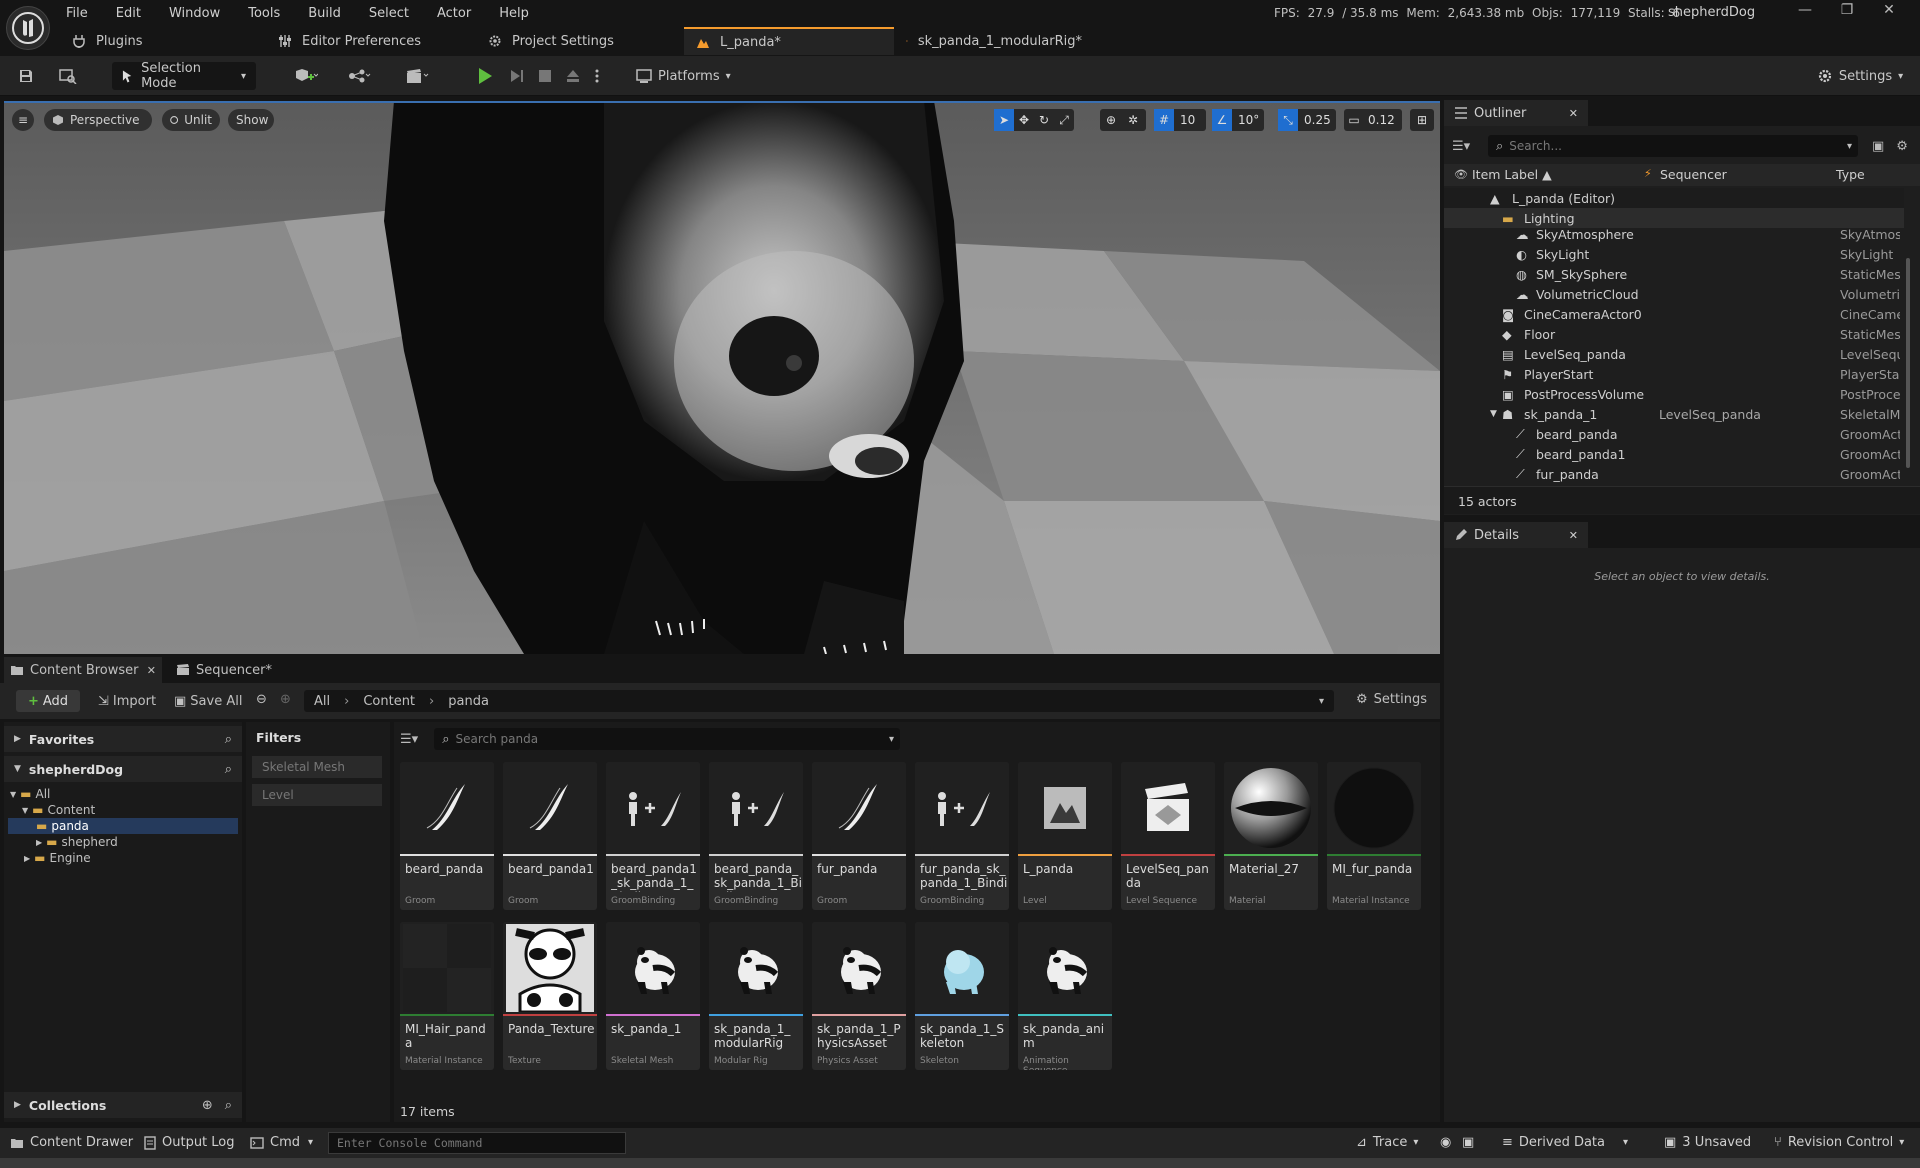 This screenshot has height=1168, width=1920. What do you see at coordinates (1847, 10) in the screenshot?
I see `restore-icon: ❐` at bounding box center [1847, 10].